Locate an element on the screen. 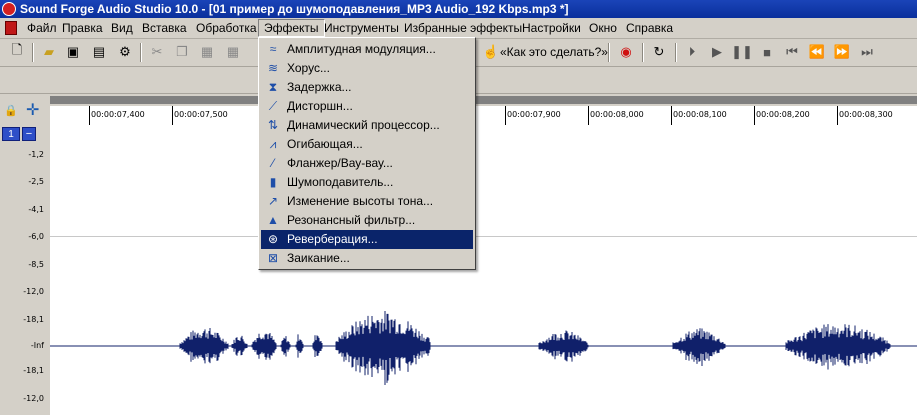  db-label: -1,2 is located at coordinates (36, 154).